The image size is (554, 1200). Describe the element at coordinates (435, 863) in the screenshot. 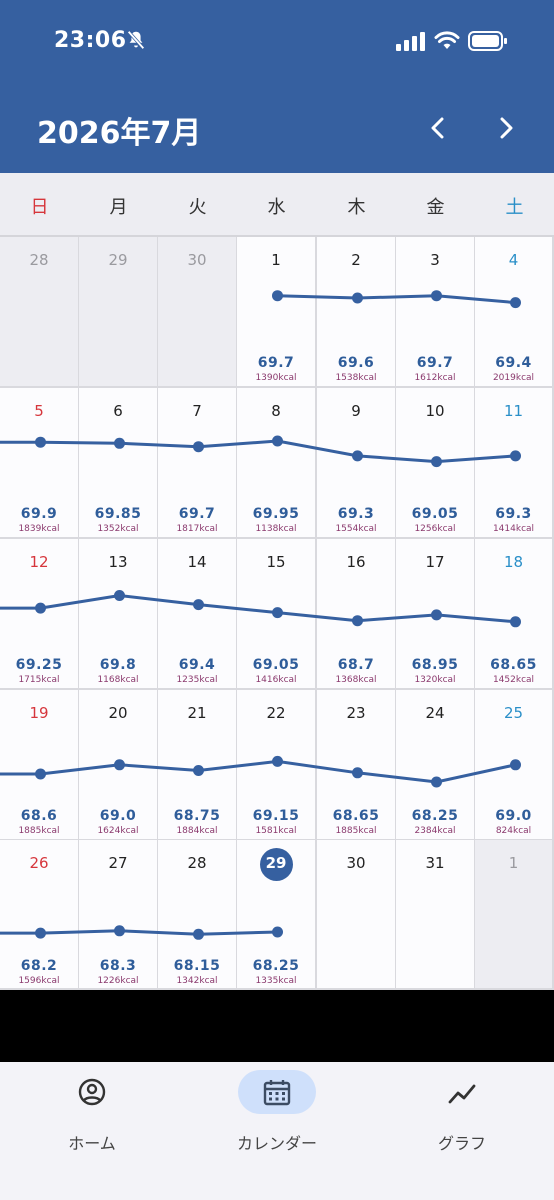

I see `day-number: 31` at that location.